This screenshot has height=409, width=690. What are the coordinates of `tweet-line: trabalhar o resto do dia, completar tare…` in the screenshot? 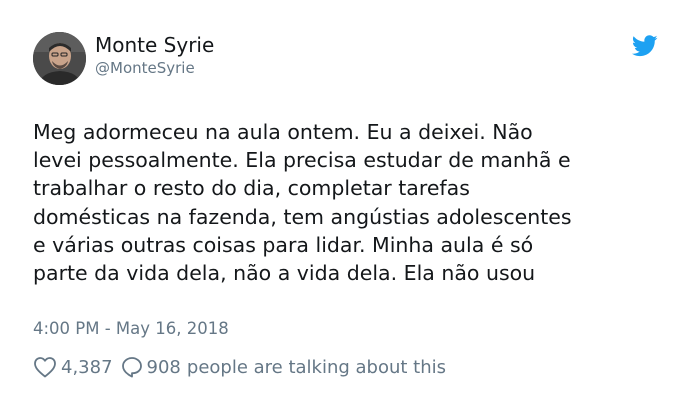 It's located at (251, 188).